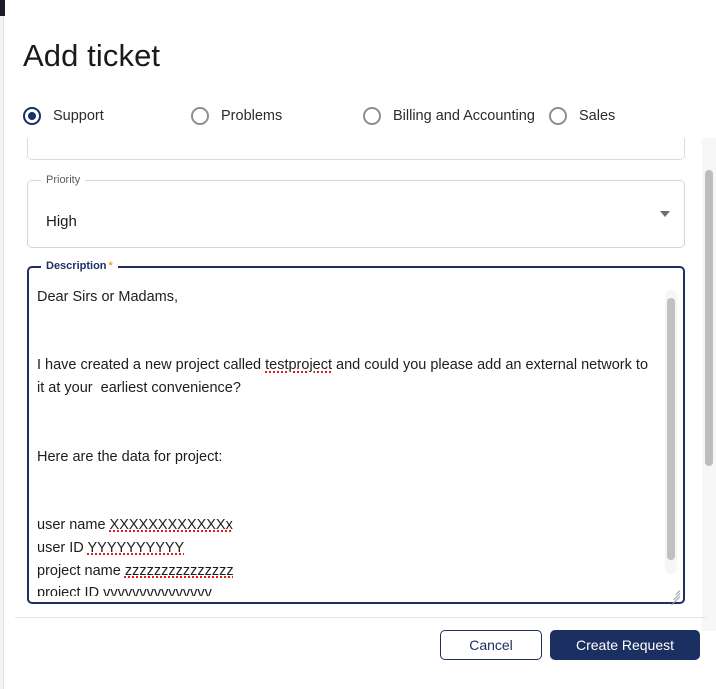  Describe the element at coordinates (299, 365) in the screenshot. I see `desc-misspelled-word: testproject` at that location.